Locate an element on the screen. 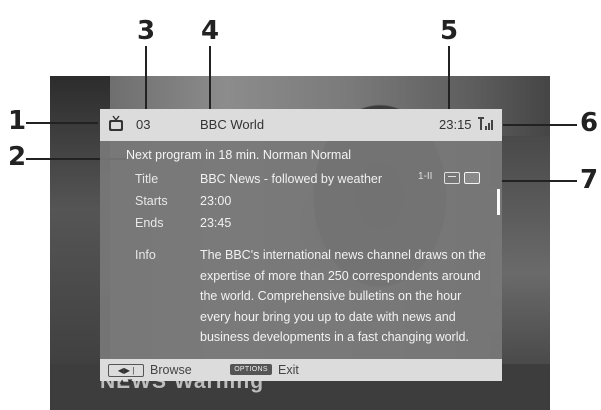 The width and height of the screenshot is (601, 410). program-feature-icons: 1-II is located at coordinates (458, 177).